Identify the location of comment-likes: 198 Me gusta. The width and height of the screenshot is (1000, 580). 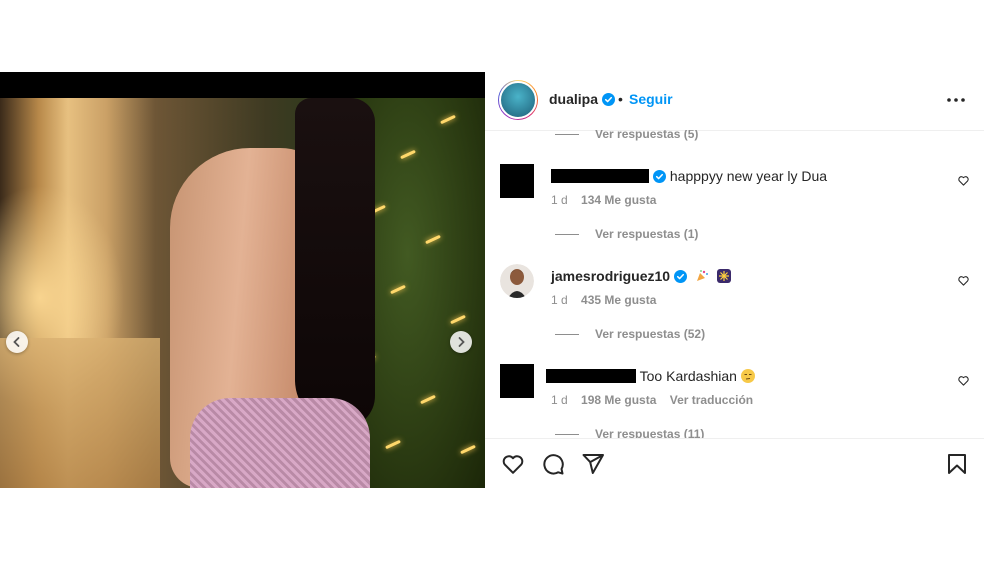
(618, 400).